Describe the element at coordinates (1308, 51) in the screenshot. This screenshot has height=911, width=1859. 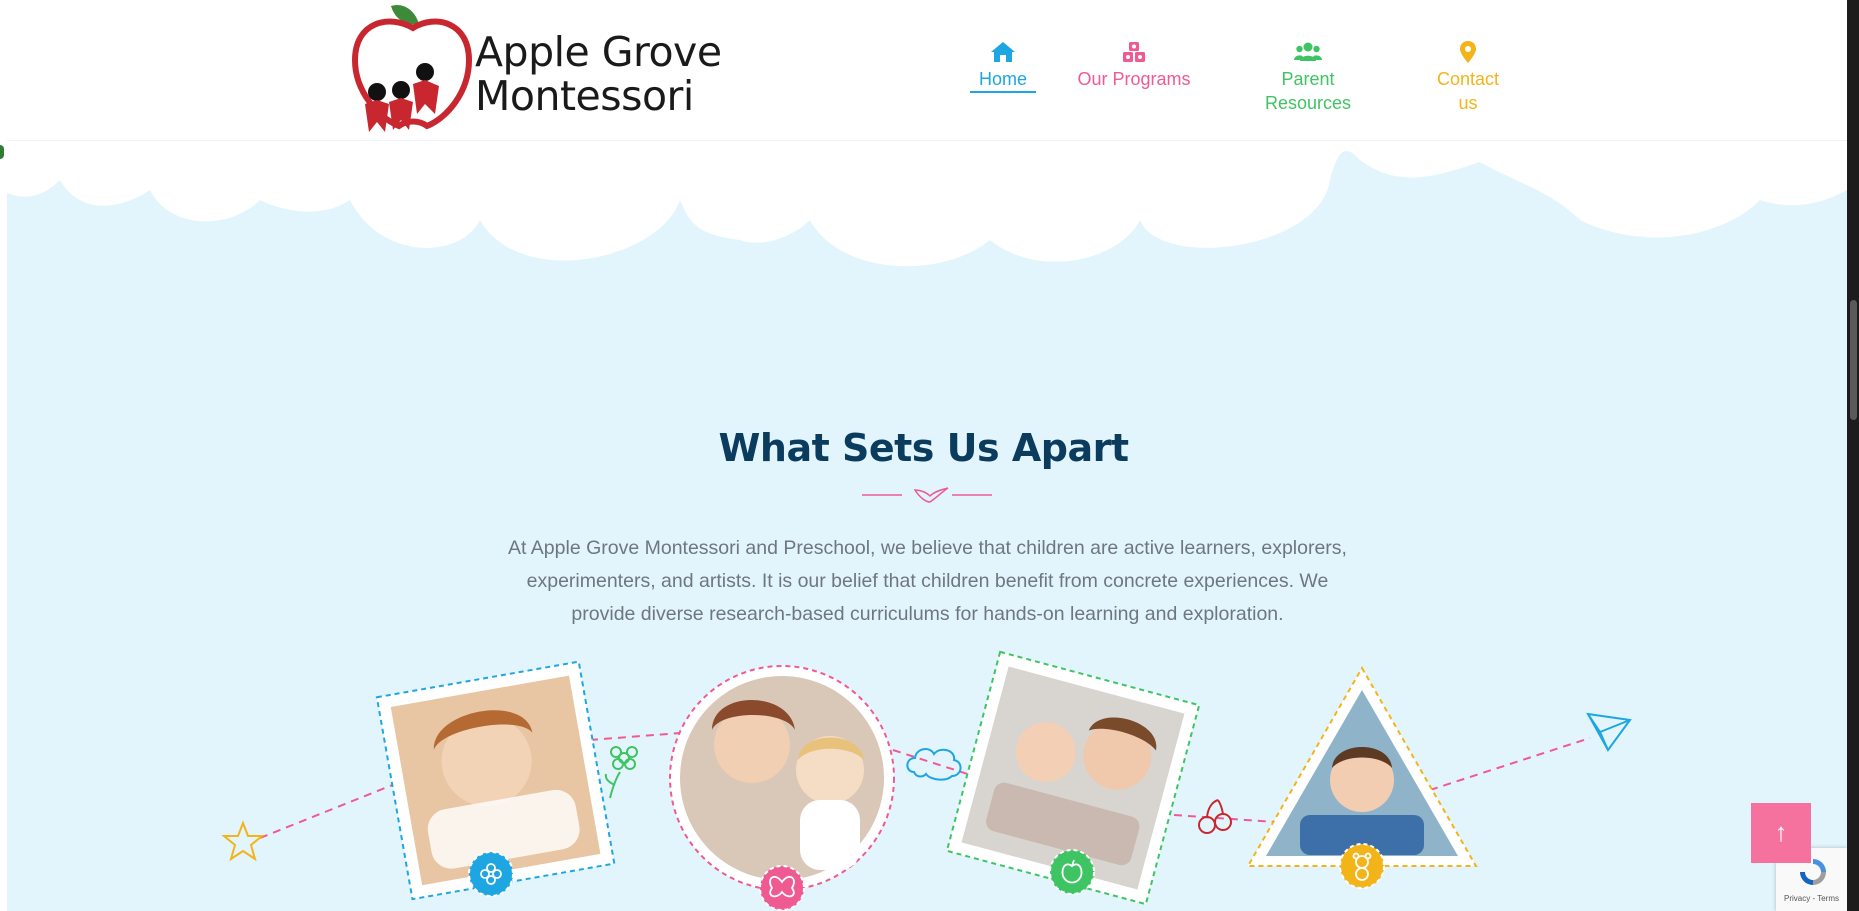
I see `users-icon` at that location.